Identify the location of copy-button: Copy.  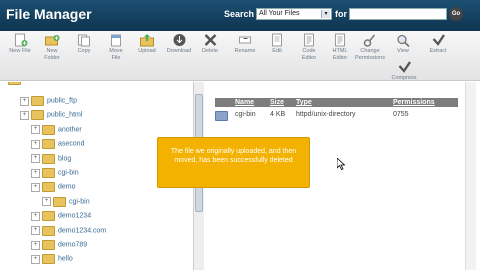
(84, 44).